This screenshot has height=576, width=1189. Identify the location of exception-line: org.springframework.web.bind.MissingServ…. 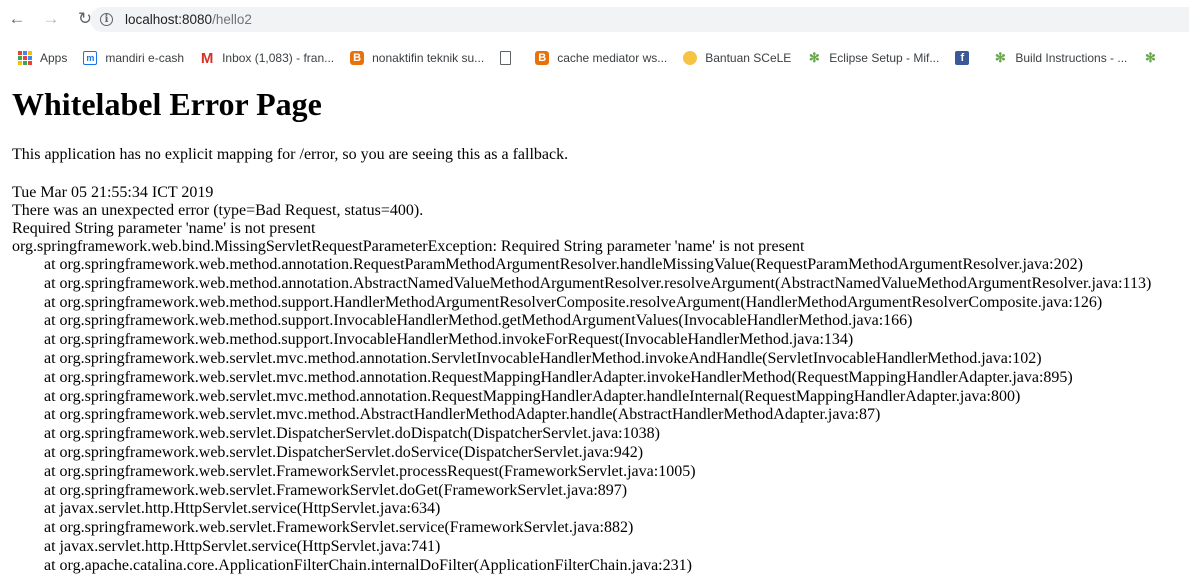
(408, 246).